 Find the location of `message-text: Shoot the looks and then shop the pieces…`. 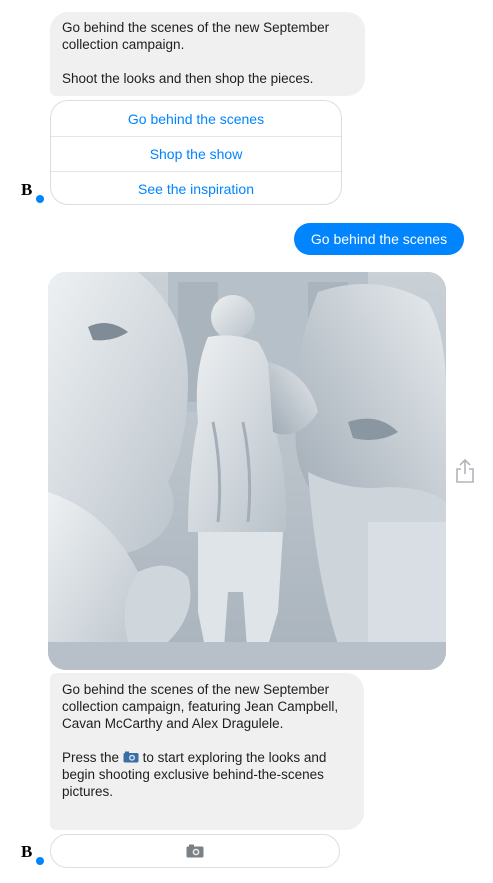

message-text: Shoot the looks and then shop the pieces… is located at coordinates (188, 78).